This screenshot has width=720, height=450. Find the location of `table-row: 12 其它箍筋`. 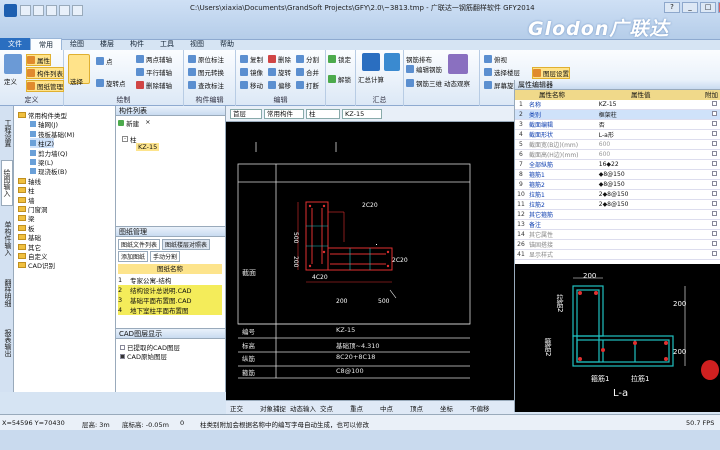

table-row: 12 其它箍筋 is located at coordinates (617, 214).